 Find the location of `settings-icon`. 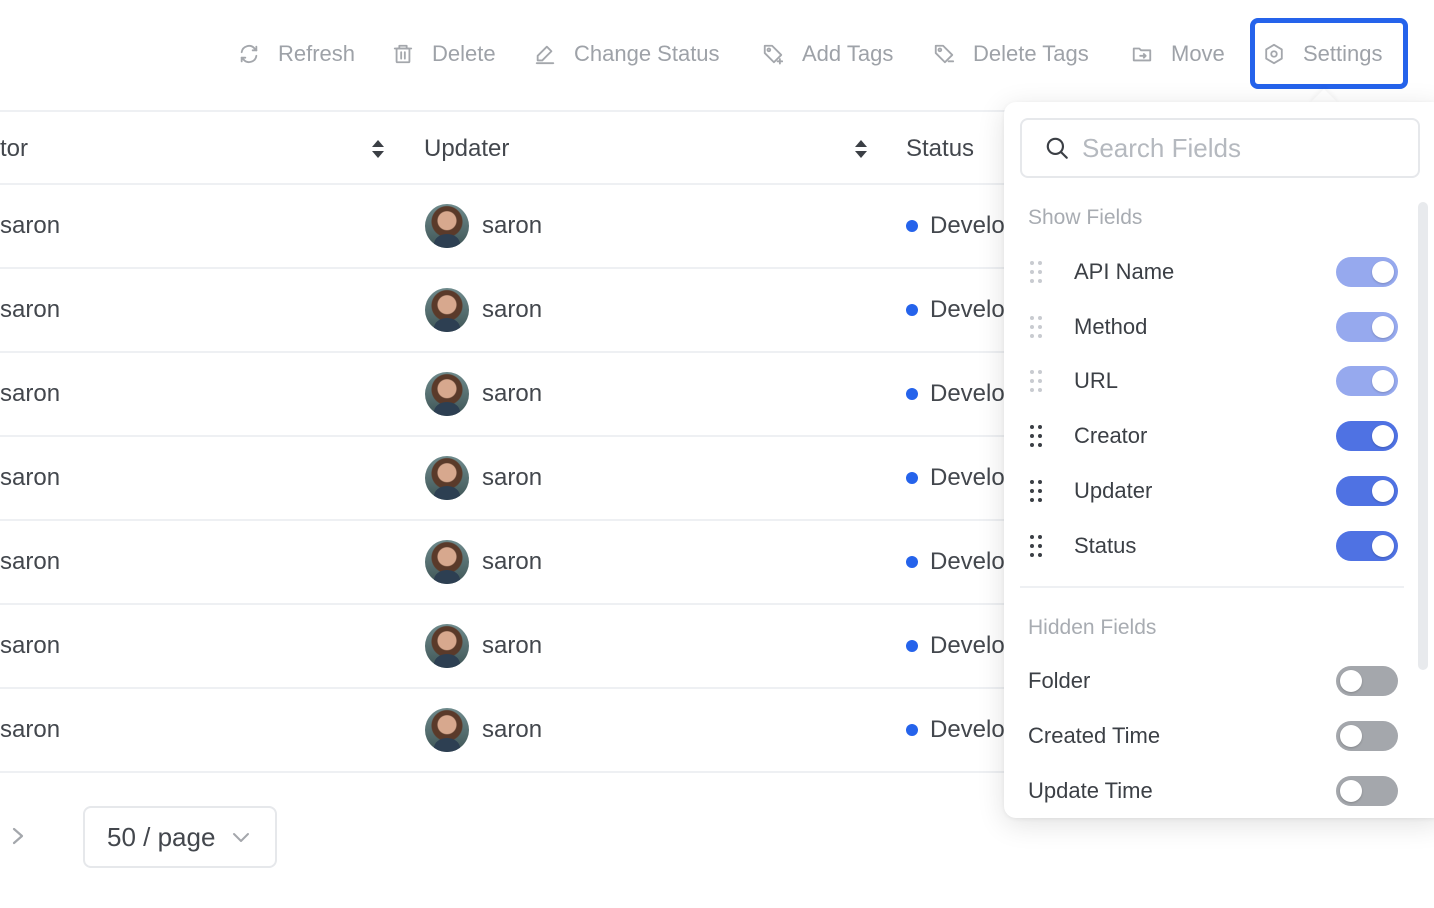

settings-icon is located at coordinates (1274, 53).